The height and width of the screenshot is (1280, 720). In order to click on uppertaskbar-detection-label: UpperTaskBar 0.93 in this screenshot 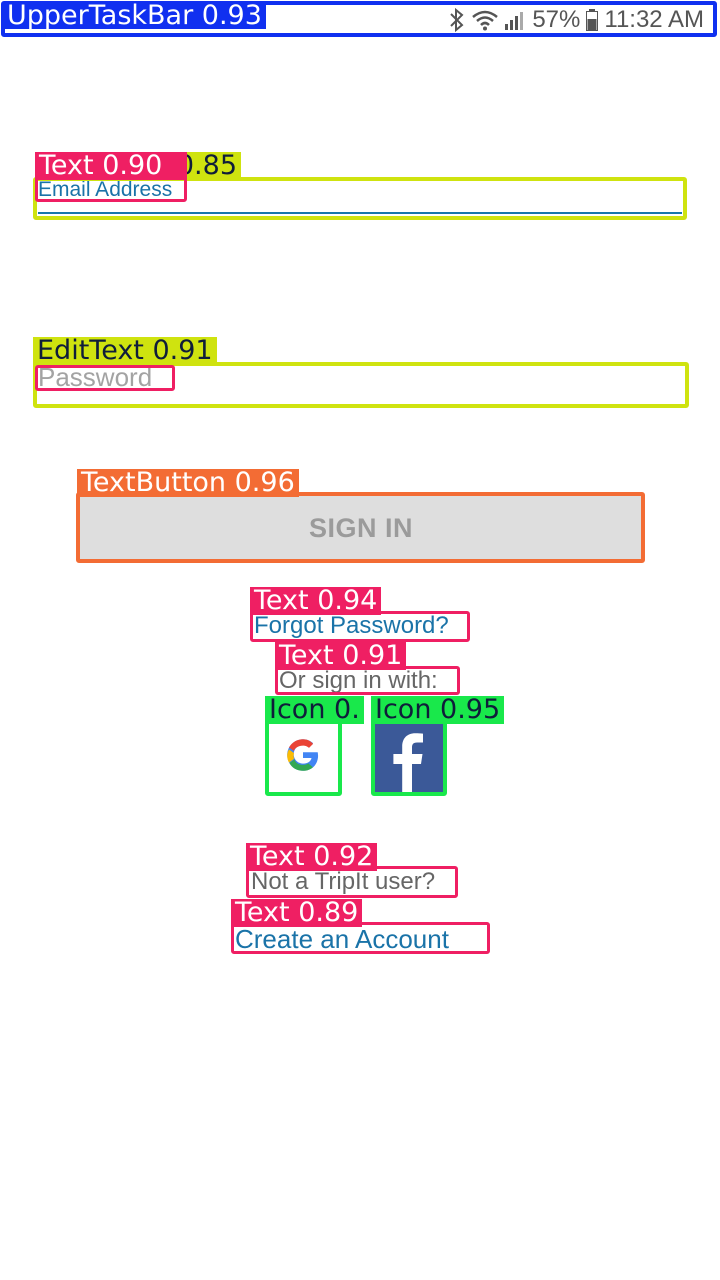, I will do `click(134, 15)`.